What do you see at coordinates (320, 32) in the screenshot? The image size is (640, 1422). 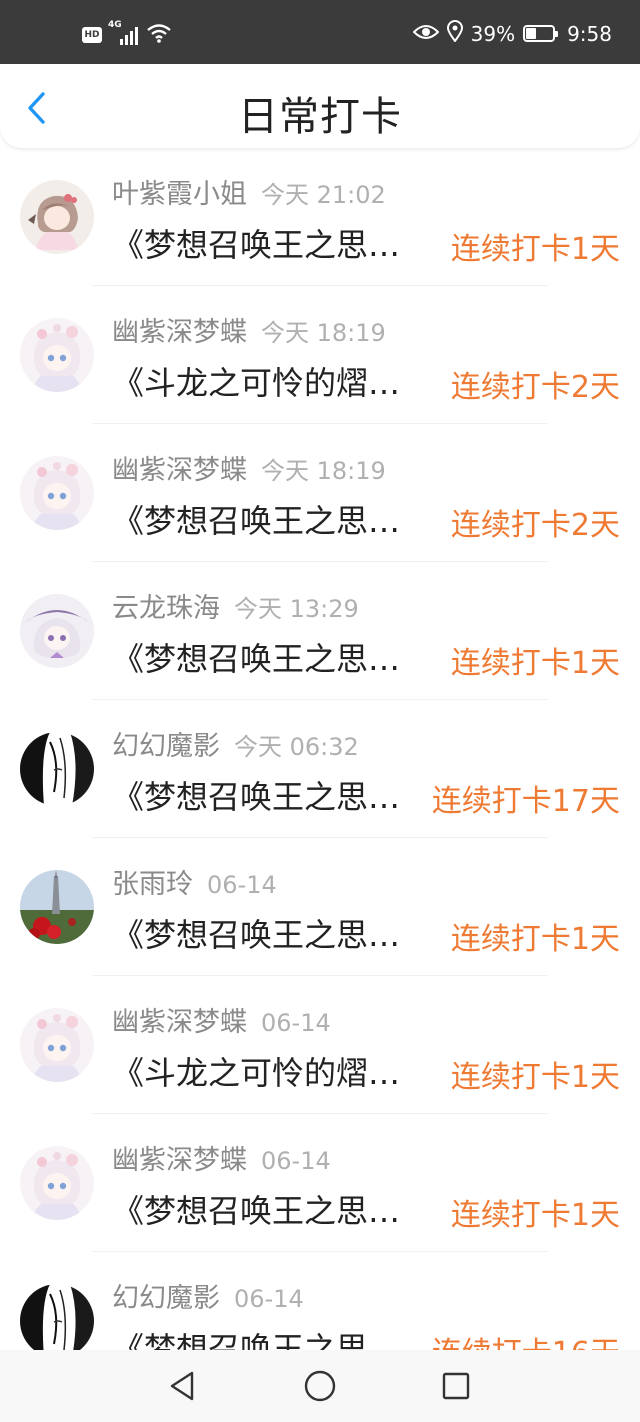 I see `status-bar: HD 4G 39% 9:58` at bounding box center [320, 32].